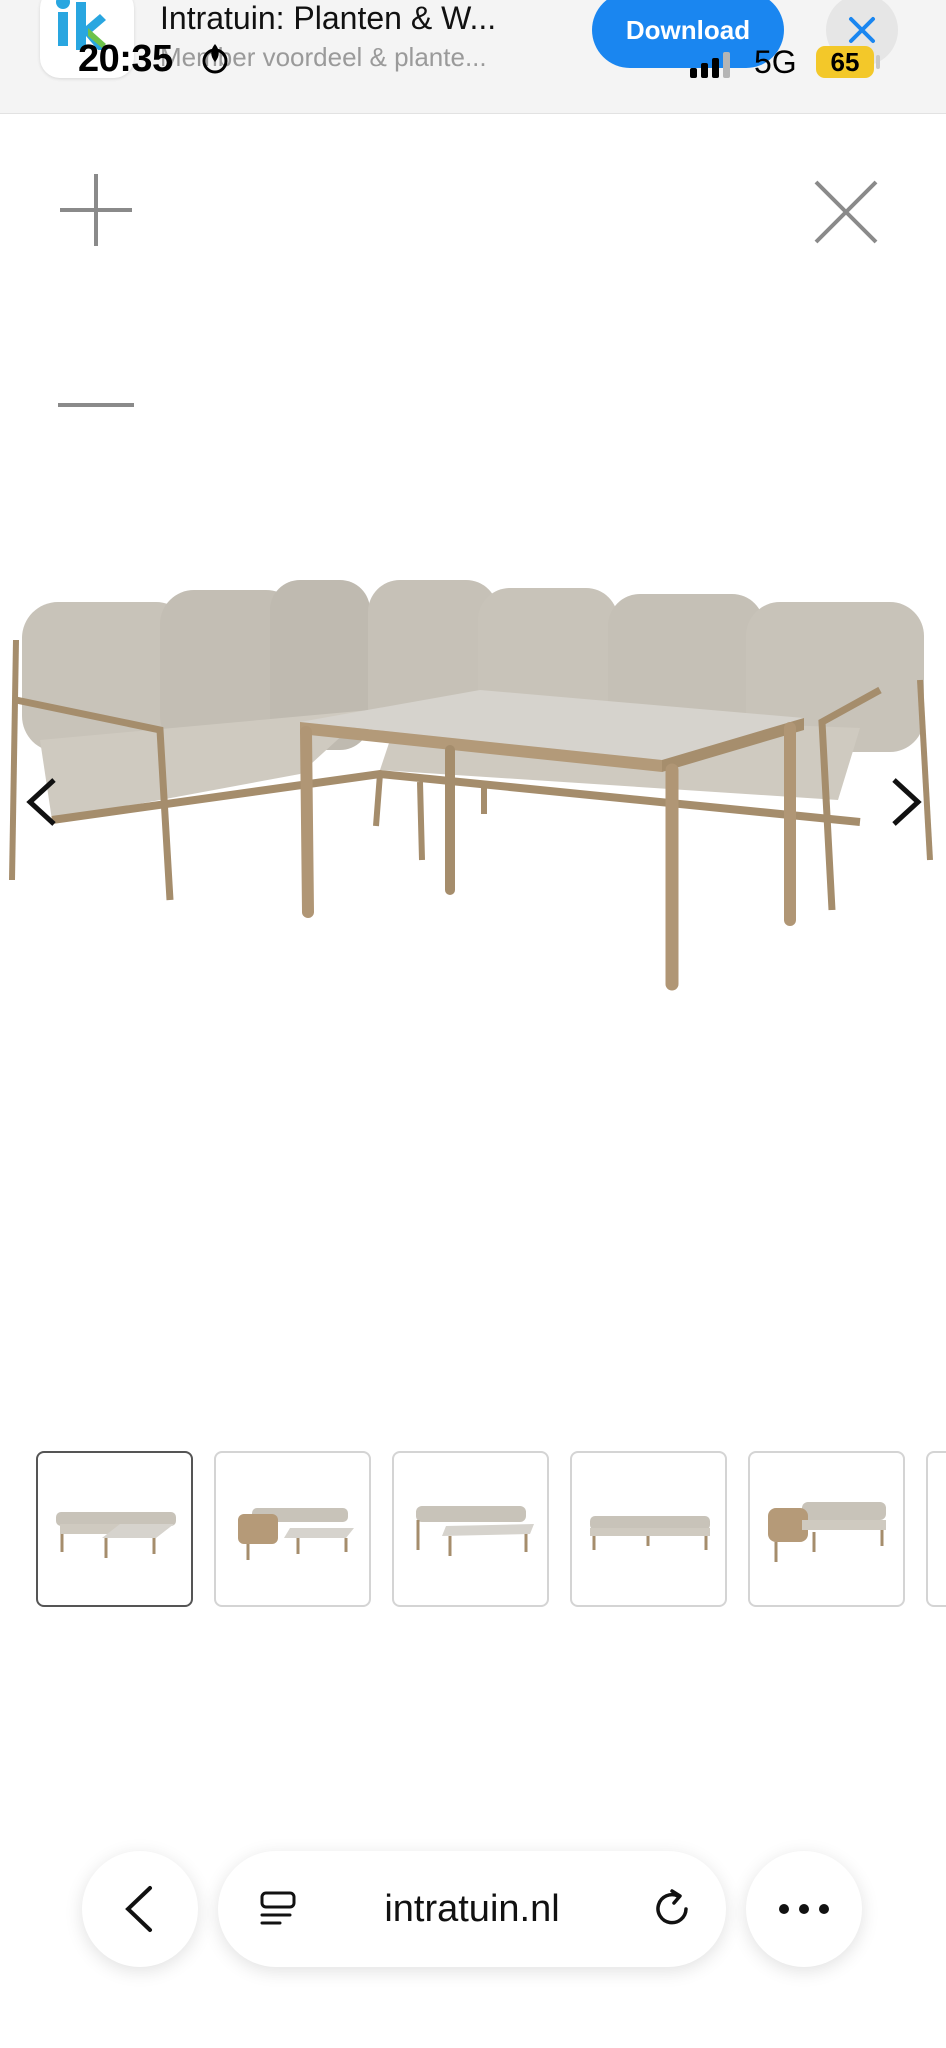  I want to click on plus-icon, so click(96, 210).